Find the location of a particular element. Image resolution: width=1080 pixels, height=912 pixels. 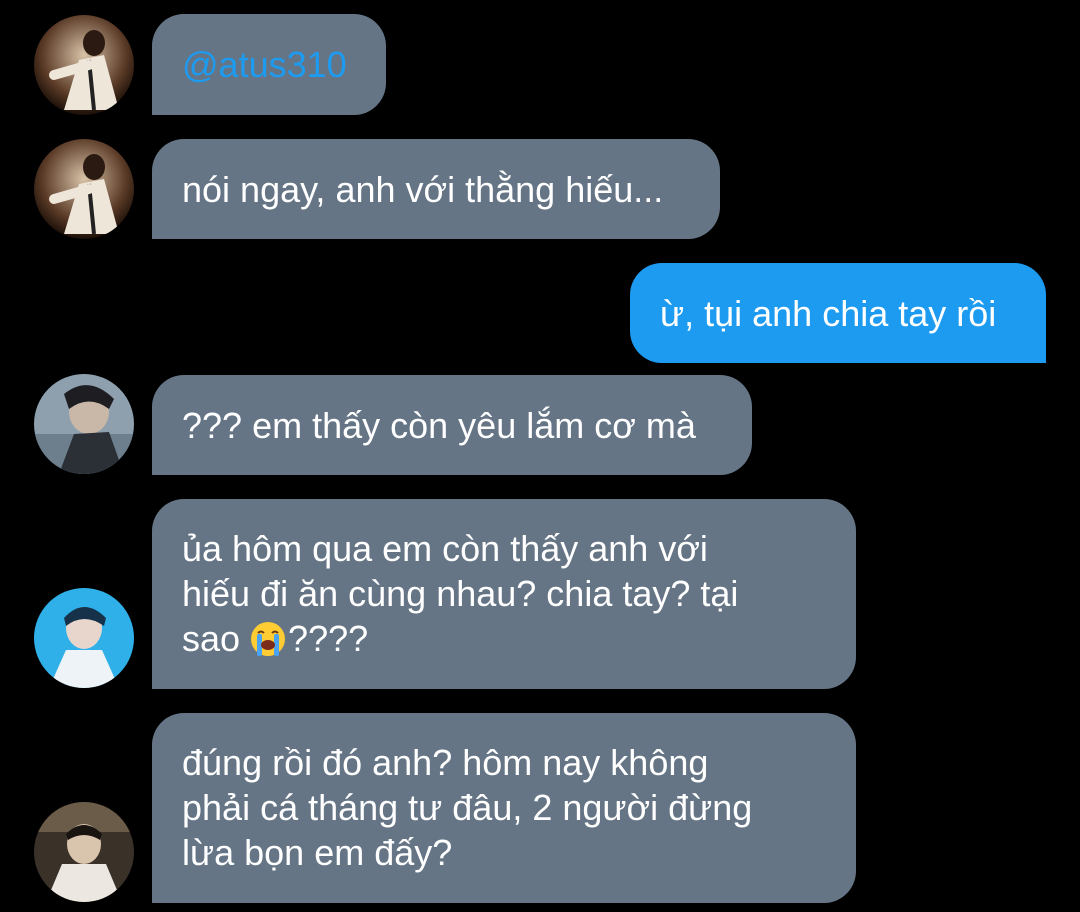

message-text-suffix: ???? is located at coordinates (328, 638).